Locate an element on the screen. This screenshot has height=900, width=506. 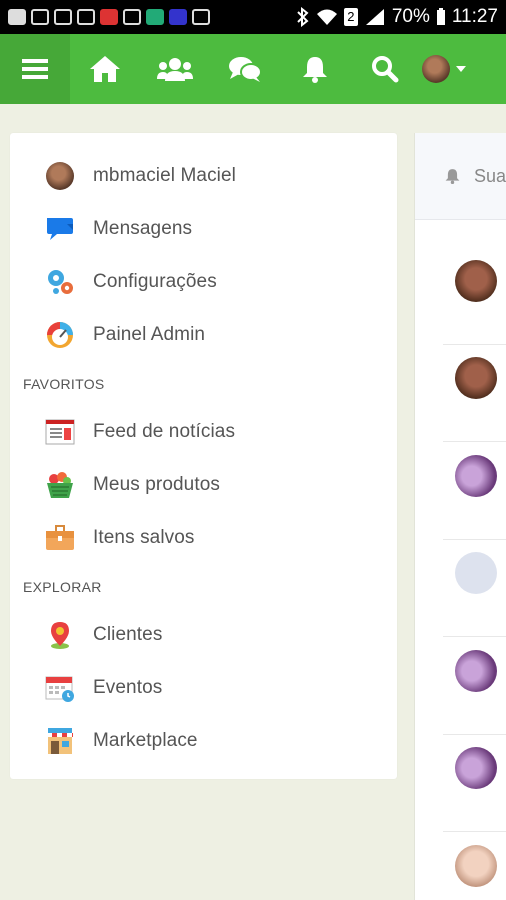
friends-button is located at coordinates (175, 69).